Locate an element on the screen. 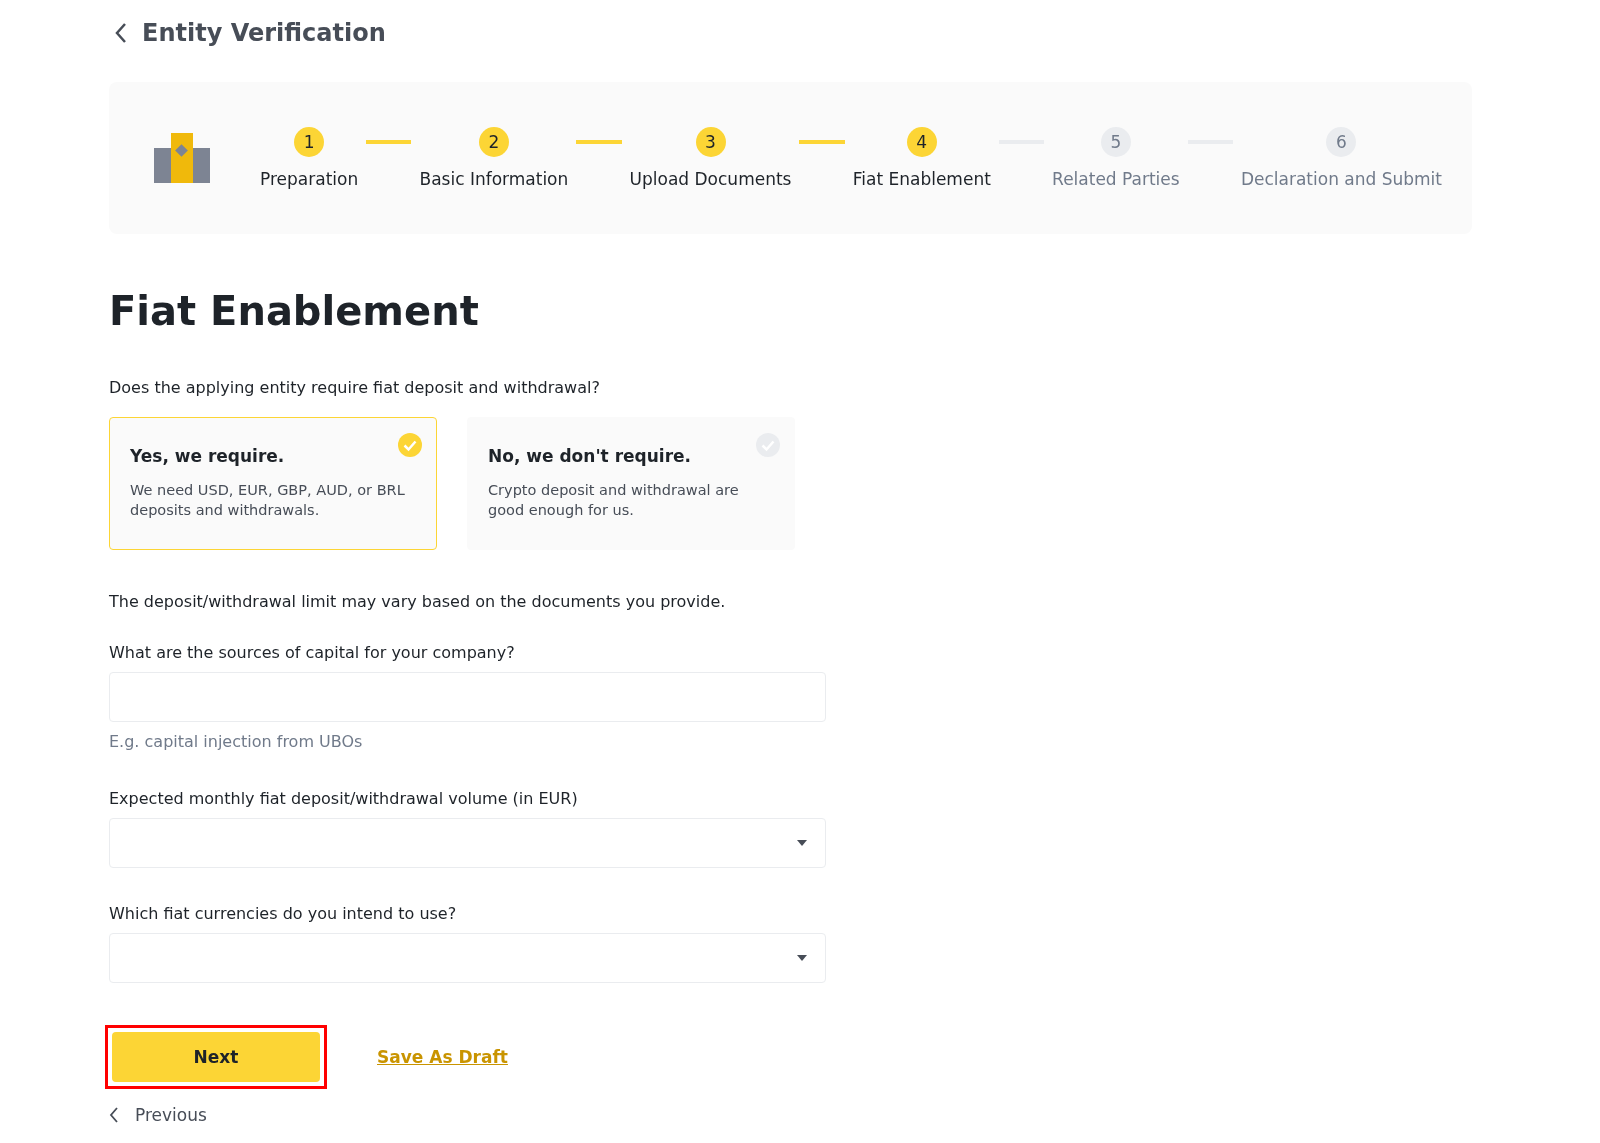 The height and width of the screenshot is (1143, 1600). option-title: No, we don't require. is located at coordinates (590, 456).